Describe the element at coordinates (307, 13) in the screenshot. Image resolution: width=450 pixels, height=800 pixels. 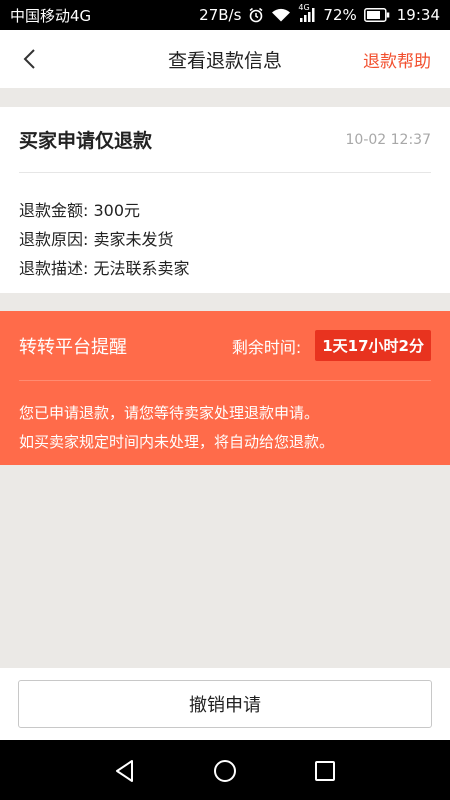
I see `signal-icon: 4G` at that location.